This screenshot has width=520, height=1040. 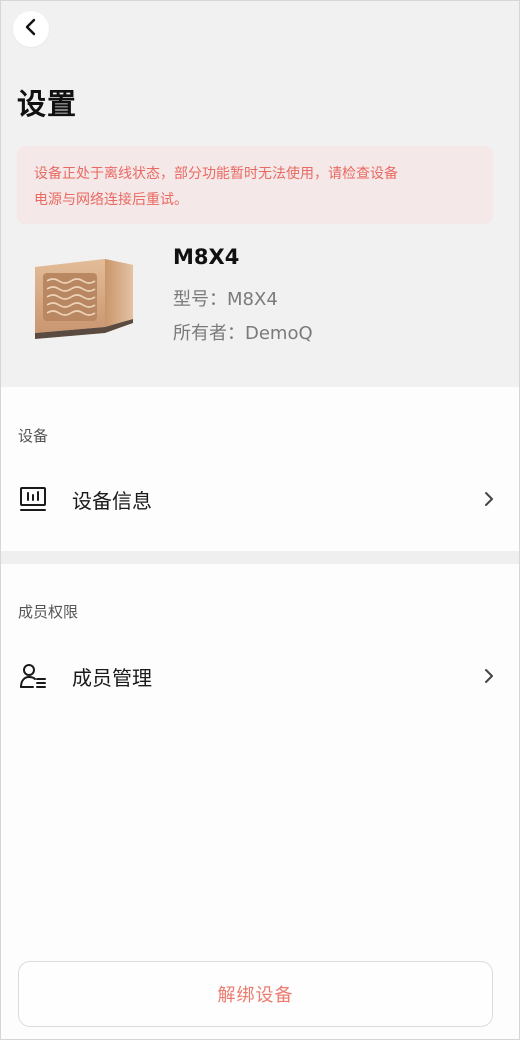 I want to click on section-label-device: 设备, so click(x=33, y=436).